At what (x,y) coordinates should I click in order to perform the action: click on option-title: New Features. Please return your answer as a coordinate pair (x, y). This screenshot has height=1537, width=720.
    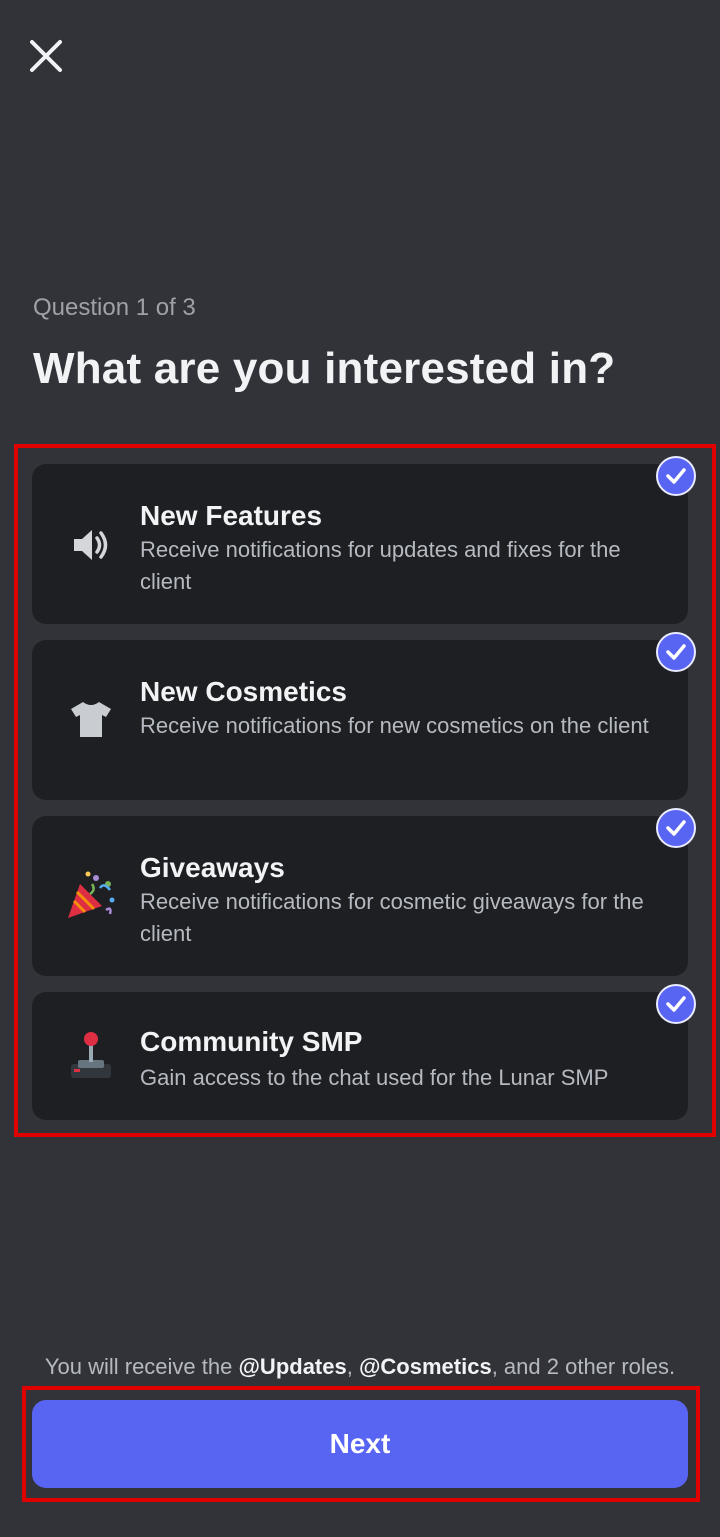
    Looking at the image, I should click on (231, 515).